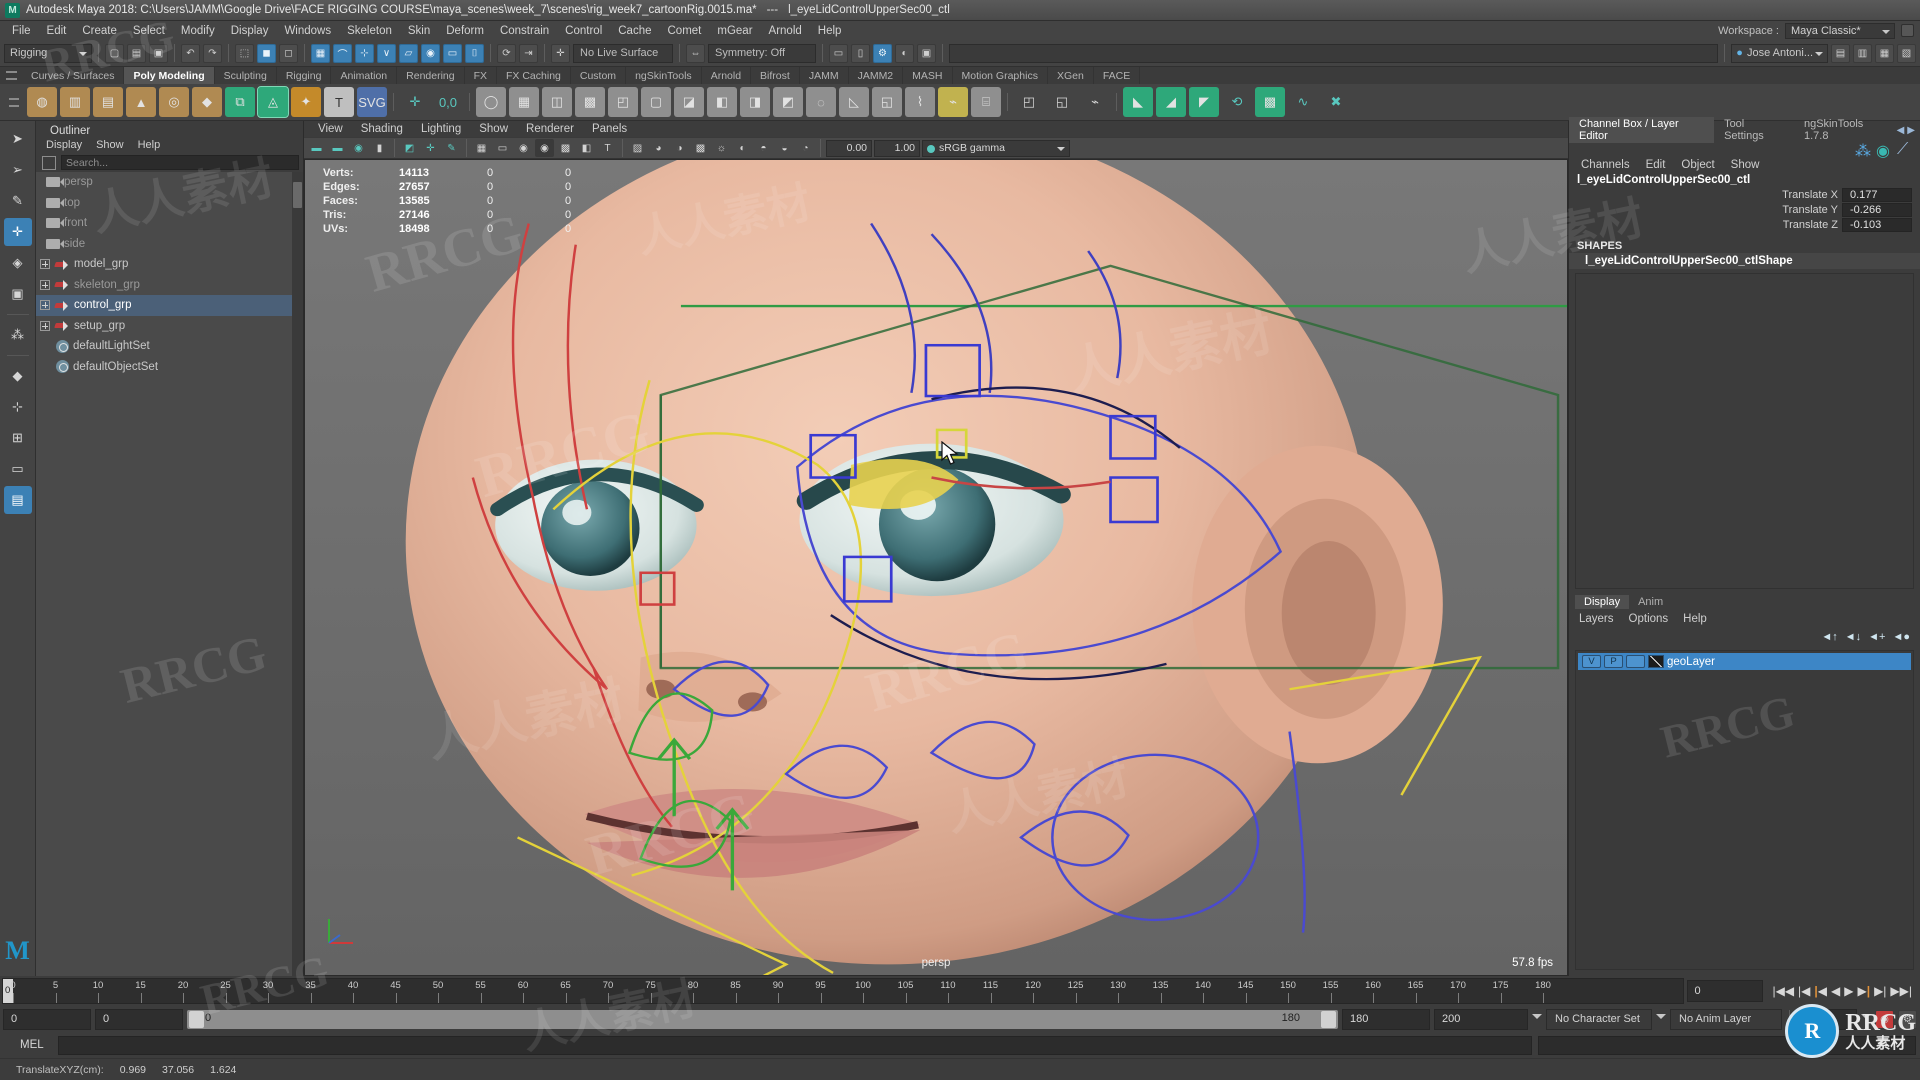  Describe the element at coordinates (42, 102) in the screenshot. I see `poly-sphere-icon: ◍` at that location.